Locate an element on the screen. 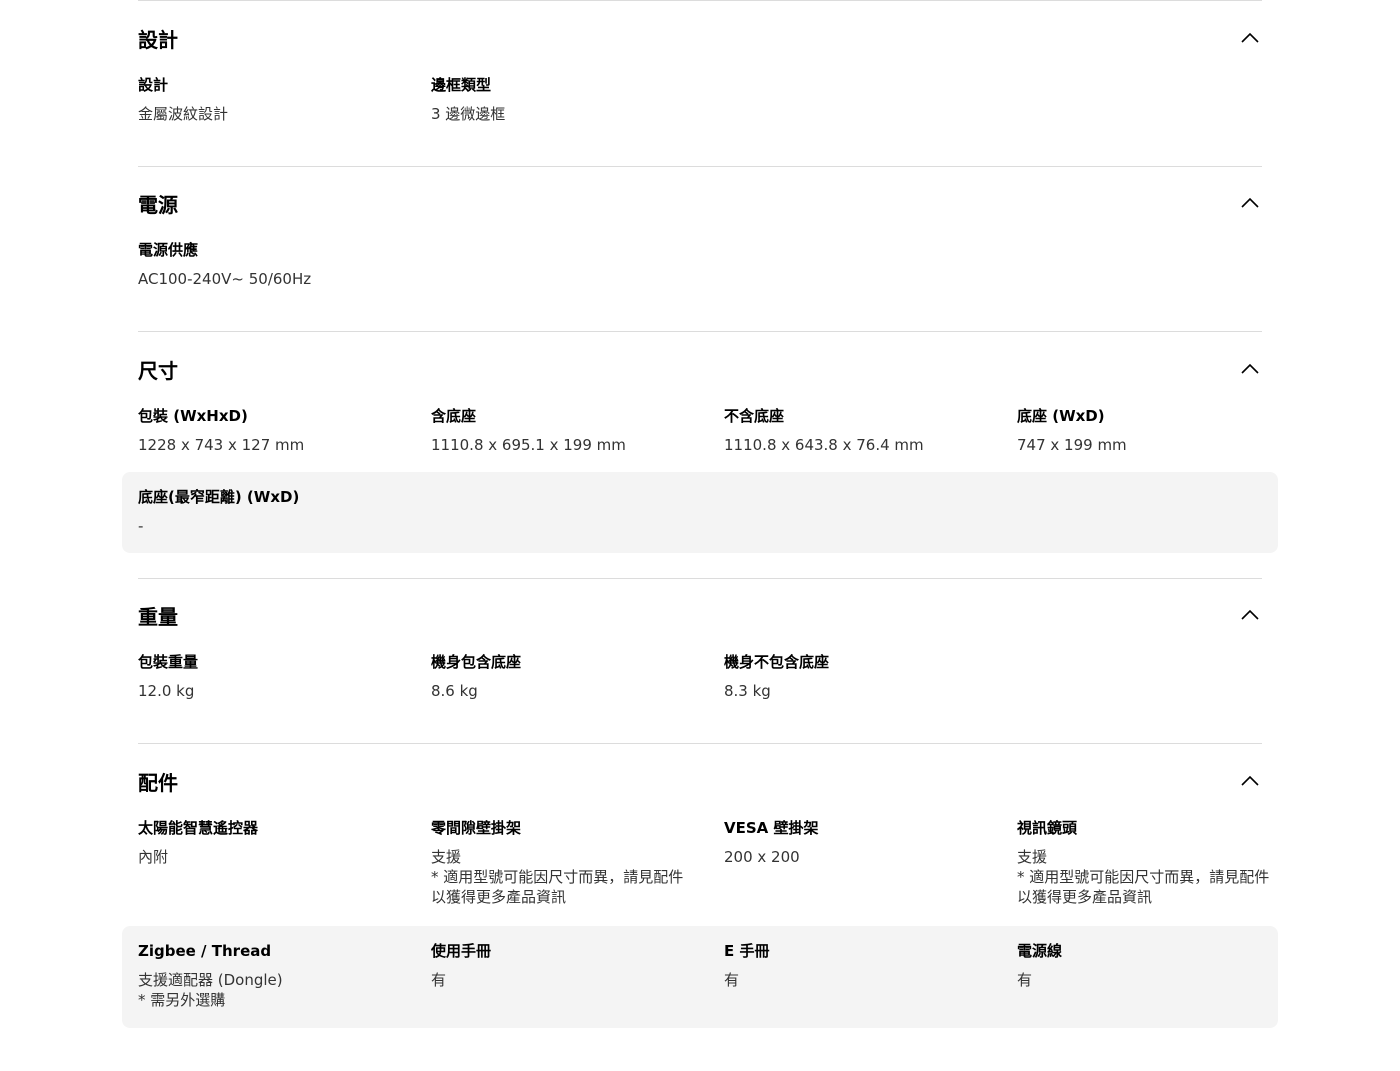  section-title-power: 電源 is located at coordinates (158, 203).